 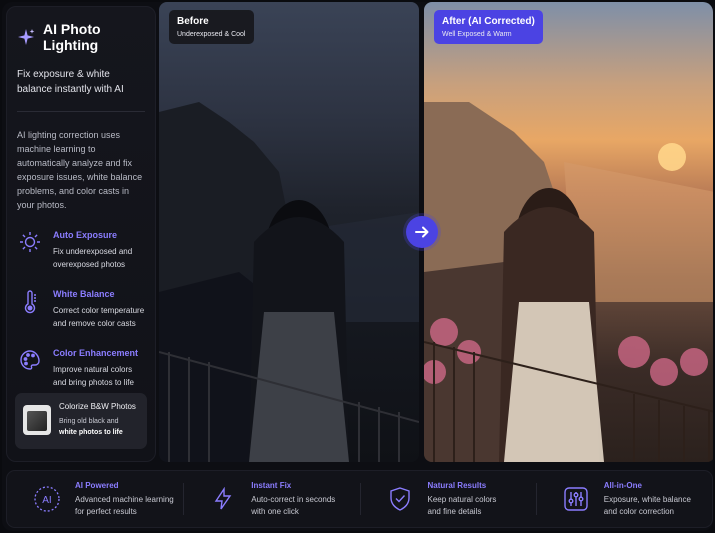 What do you see at coordinates (97, 406) in the screenshot?
I see `colorize-title: Colorize B&W Photos` at bounding box center [97, 406].